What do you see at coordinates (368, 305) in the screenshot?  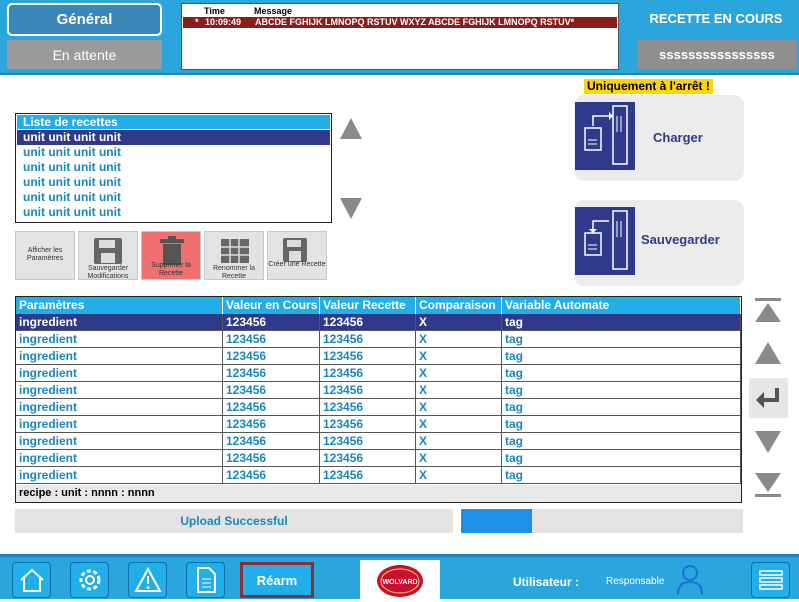 I see `col-header-recipe: Valeur Recette` at bounding box center [368, 305].